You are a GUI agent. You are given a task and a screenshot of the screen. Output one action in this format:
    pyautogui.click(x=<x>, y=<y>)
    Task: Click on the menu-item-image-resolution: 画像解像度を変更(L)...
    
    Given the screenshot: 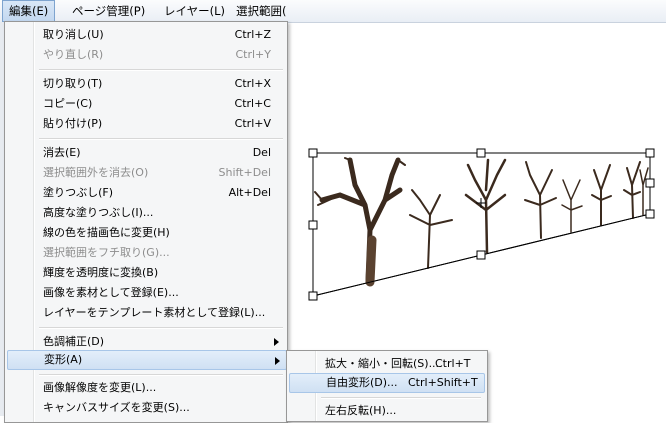 What is the action you would take?
    pyautogui.click(x=146, y=388)
    